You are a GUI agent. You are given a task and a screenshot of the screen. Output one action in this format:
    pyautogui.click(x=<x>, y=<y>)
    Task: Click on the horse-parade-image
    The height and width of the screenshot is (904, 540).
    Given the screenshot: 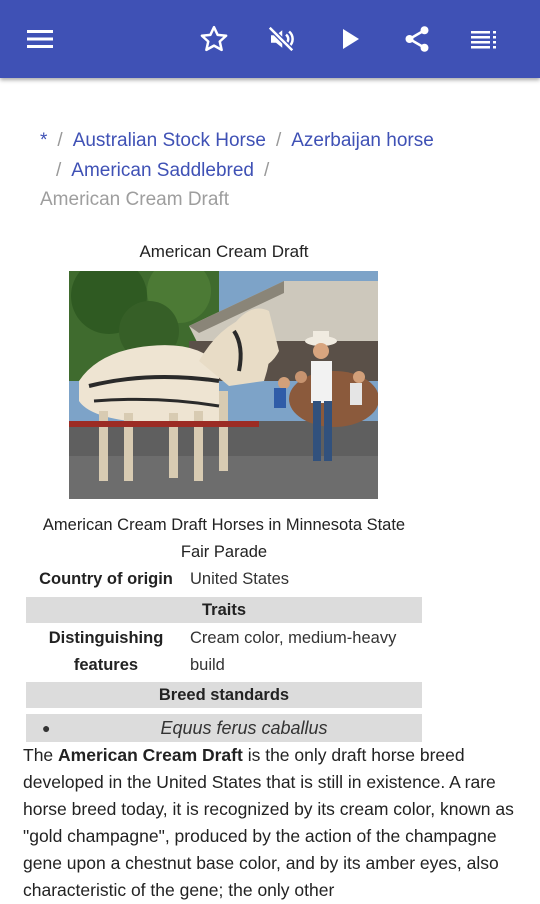 What is the action you would take?
    pyautogui.click(x=223, y=385)
    